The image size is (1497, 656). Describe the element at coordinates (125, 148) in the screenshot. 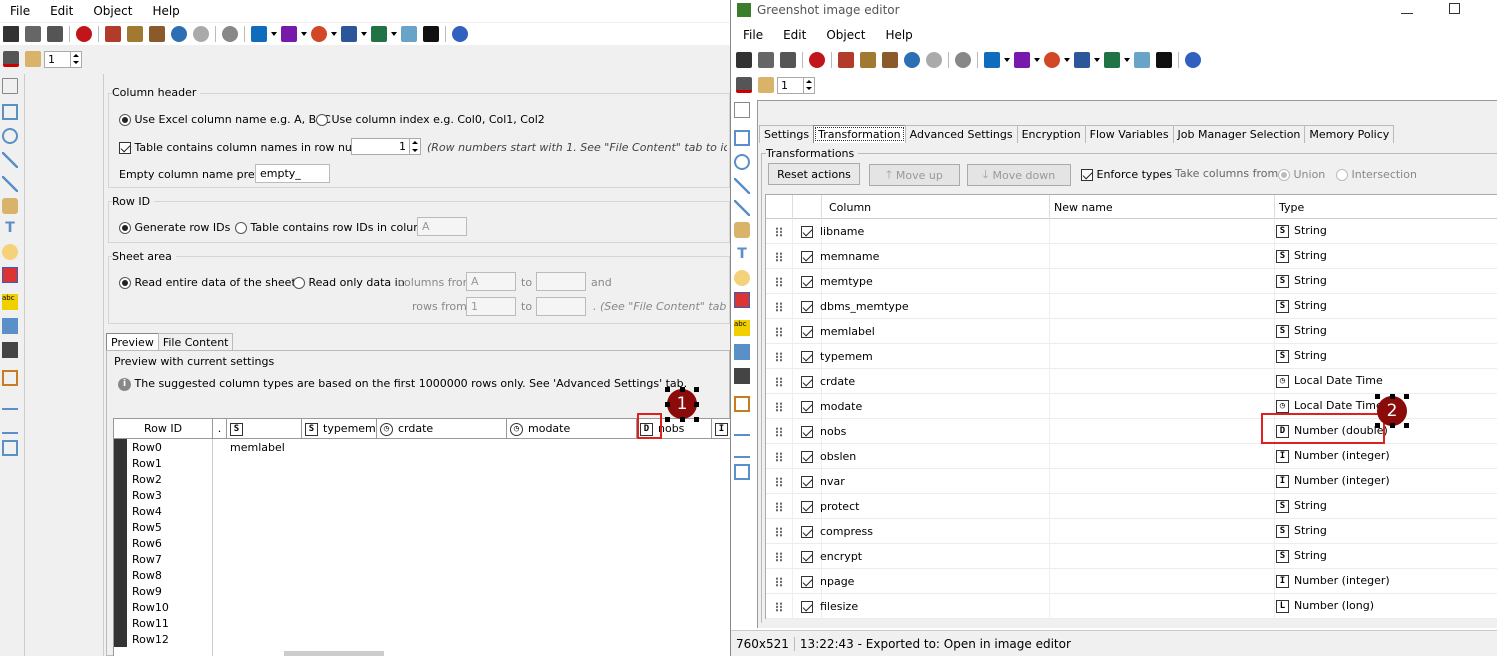

I see `contains-names-checkbox` at that location.